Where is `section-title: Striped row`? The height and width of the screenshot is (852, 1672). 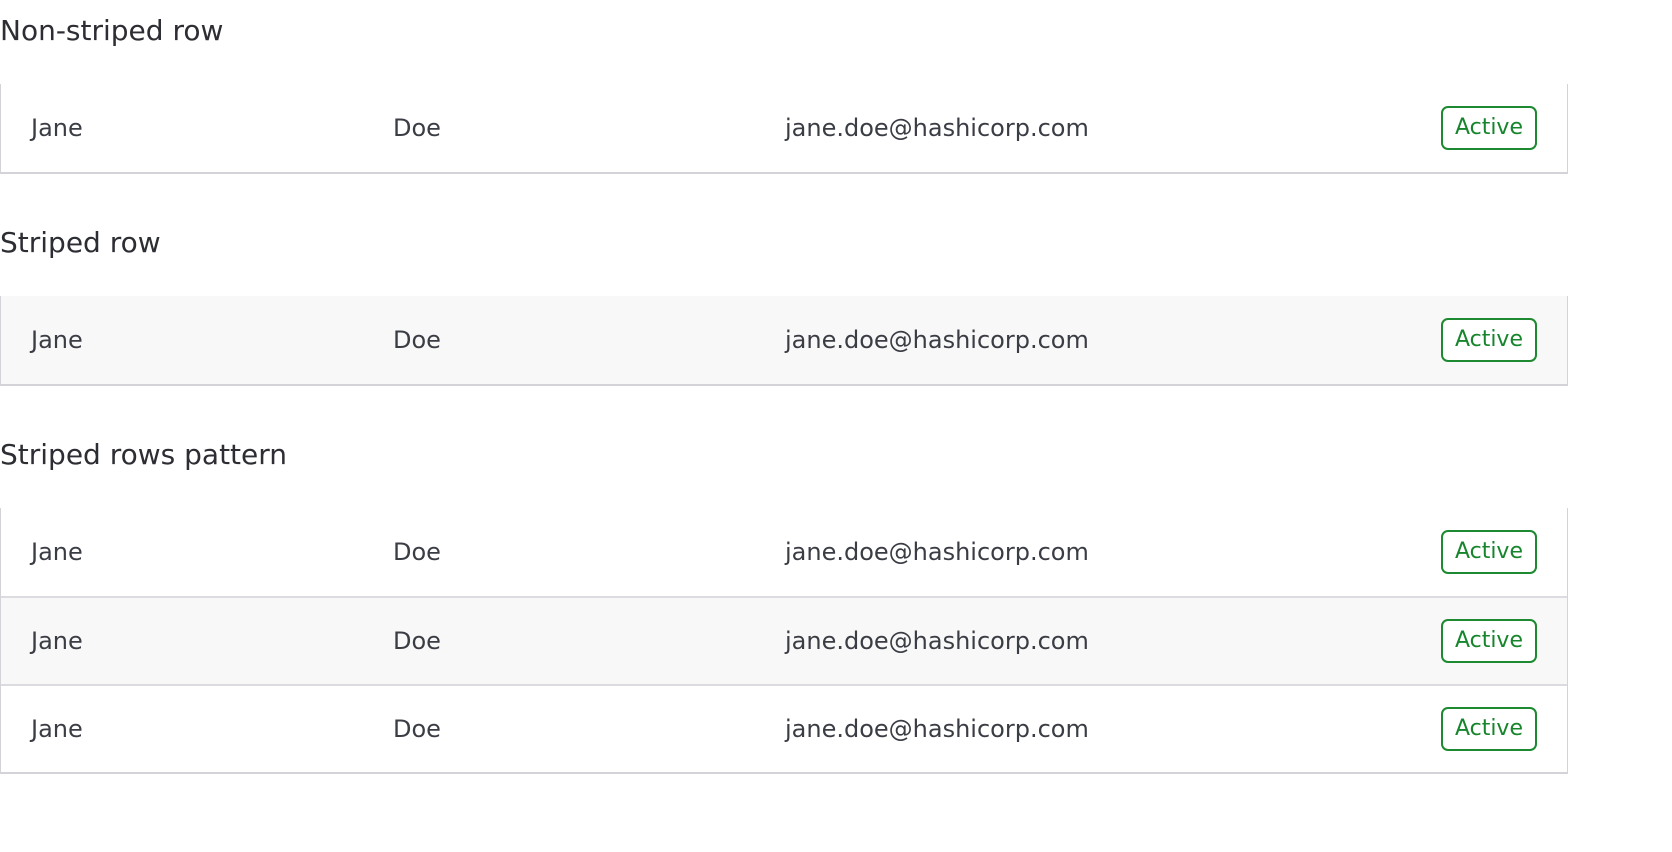 section-title: Striped row is located at coordinates (80, 242).